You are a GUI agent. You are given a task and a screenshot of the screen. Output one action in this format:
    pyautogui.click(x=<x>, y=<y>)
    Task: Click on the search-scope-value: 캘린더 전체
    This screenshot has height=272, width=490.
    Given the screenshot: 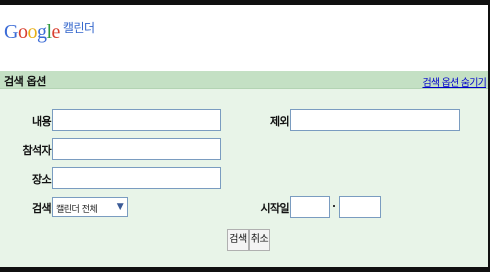 What is the action you would take?
    pyautogui.click(x=77, y=210)
    